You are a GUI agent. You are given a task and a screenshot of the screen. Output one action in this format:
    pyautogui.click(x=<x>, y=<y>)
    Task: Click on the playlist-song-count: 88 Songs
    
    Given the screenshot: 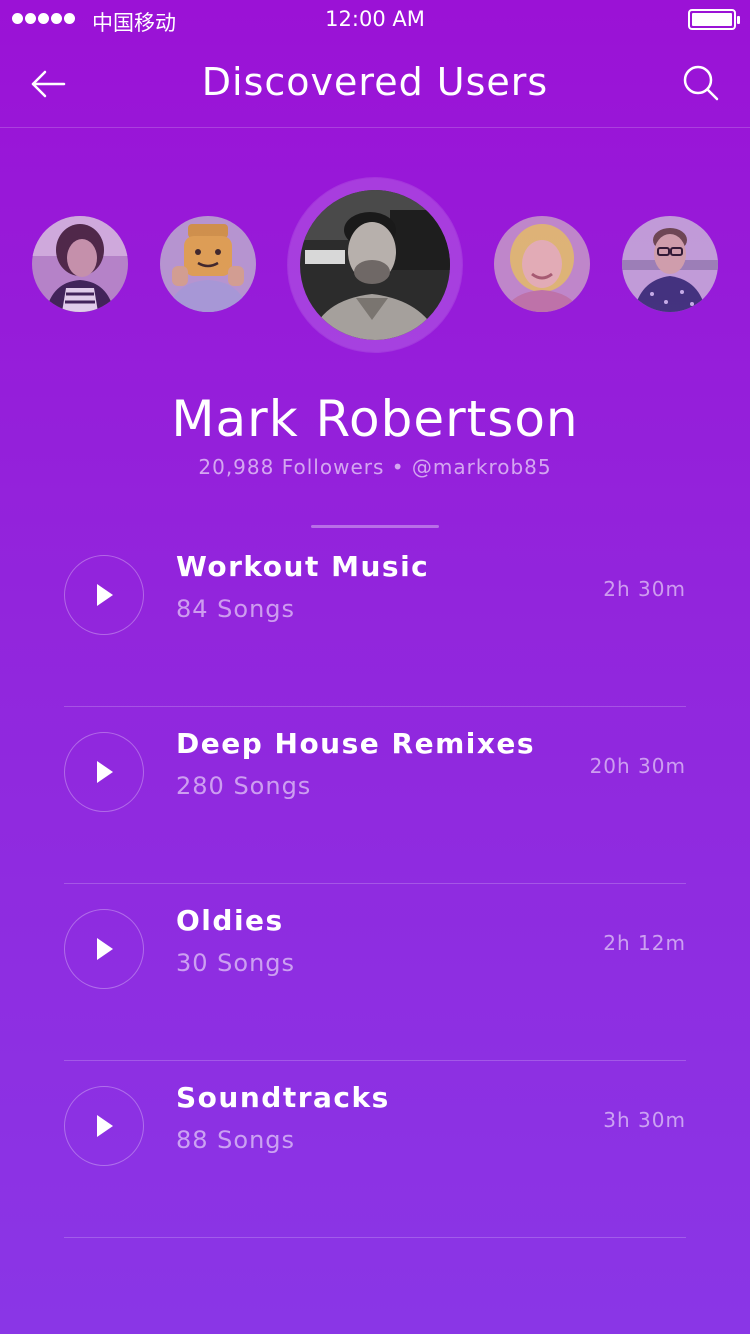 What is the action you would take?
    pyautogui.click(x=236, y=1140)
    